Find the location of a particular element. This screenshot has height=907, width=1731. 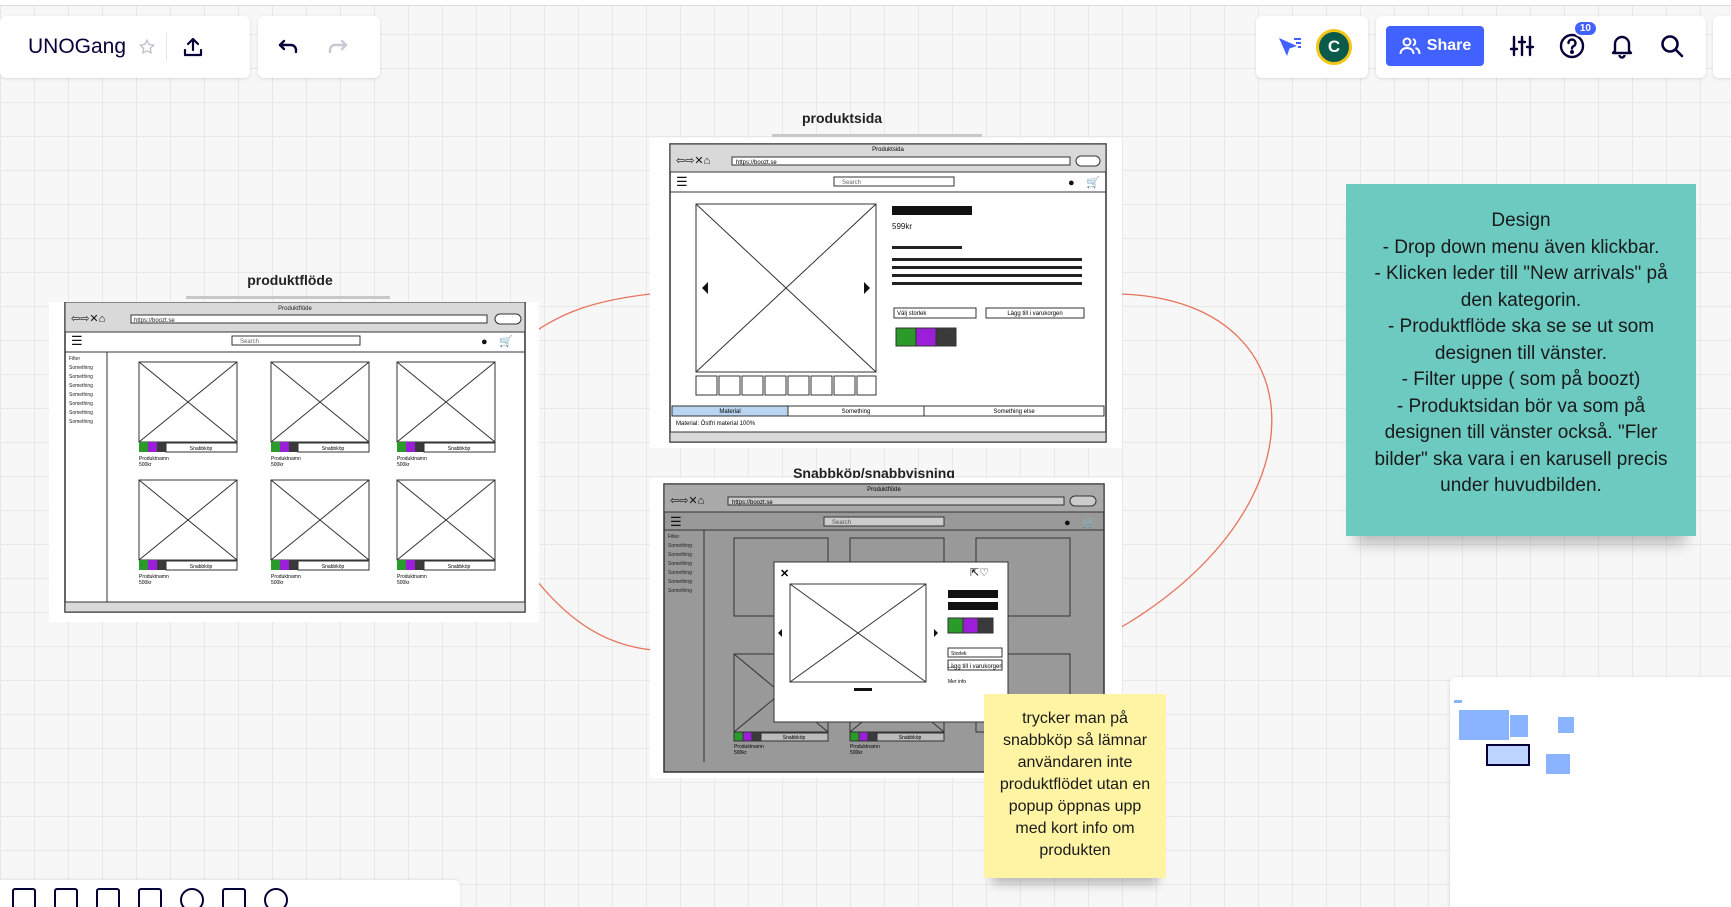

history-panel is located at coordinates (319, 47).